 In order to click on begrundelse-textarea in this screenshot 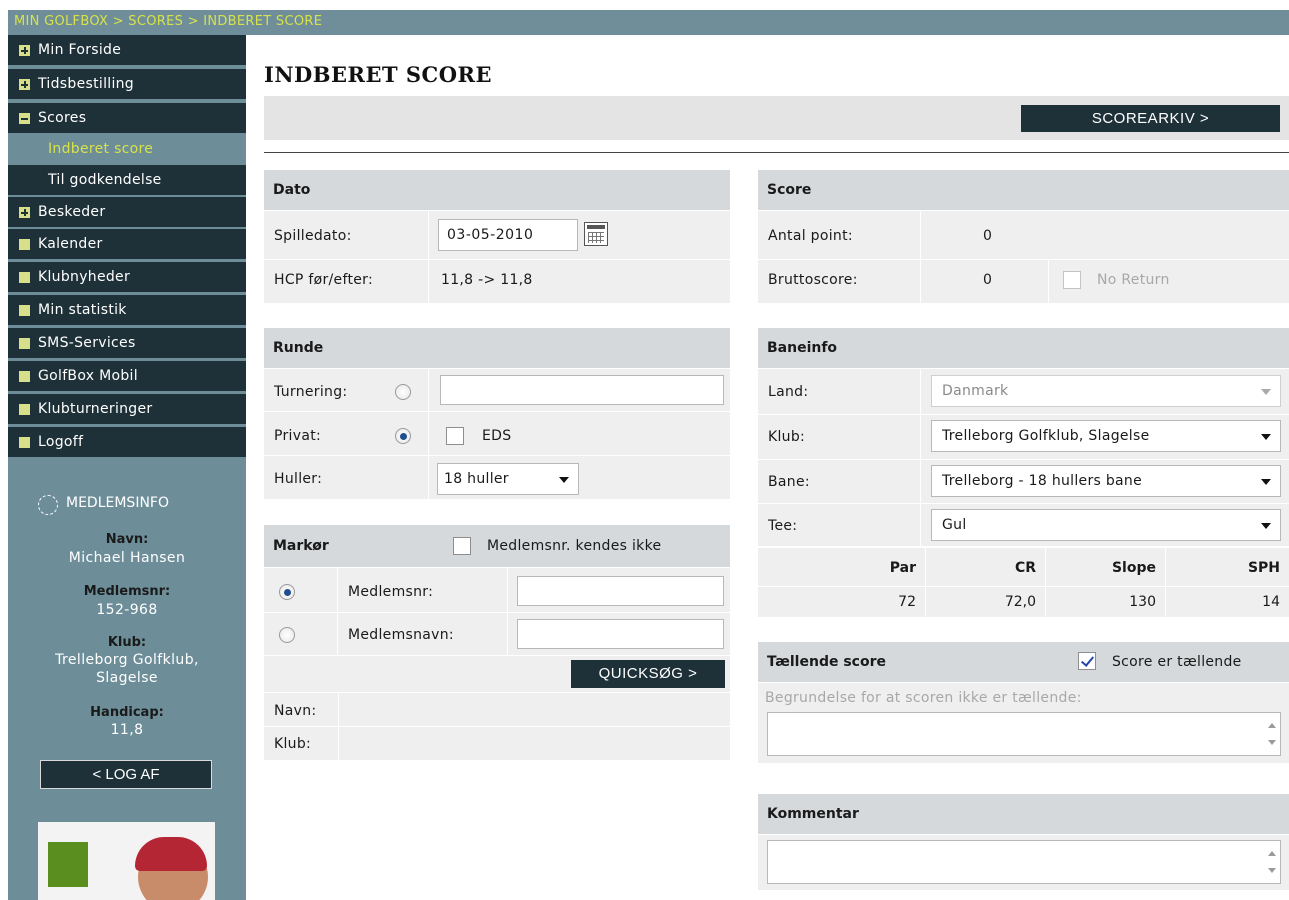, I will do `click(1024, 734)`.